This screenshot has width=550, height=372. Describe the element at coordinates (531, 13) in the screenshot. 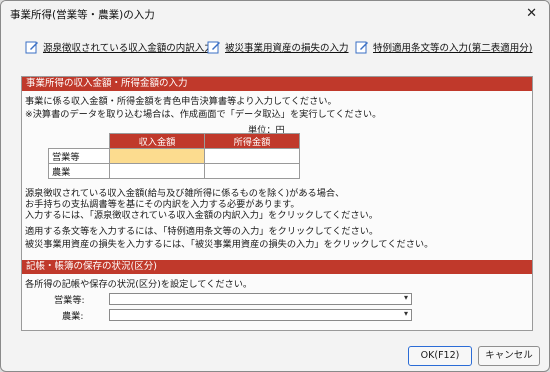

I see `close-icon: ✕` at that location.